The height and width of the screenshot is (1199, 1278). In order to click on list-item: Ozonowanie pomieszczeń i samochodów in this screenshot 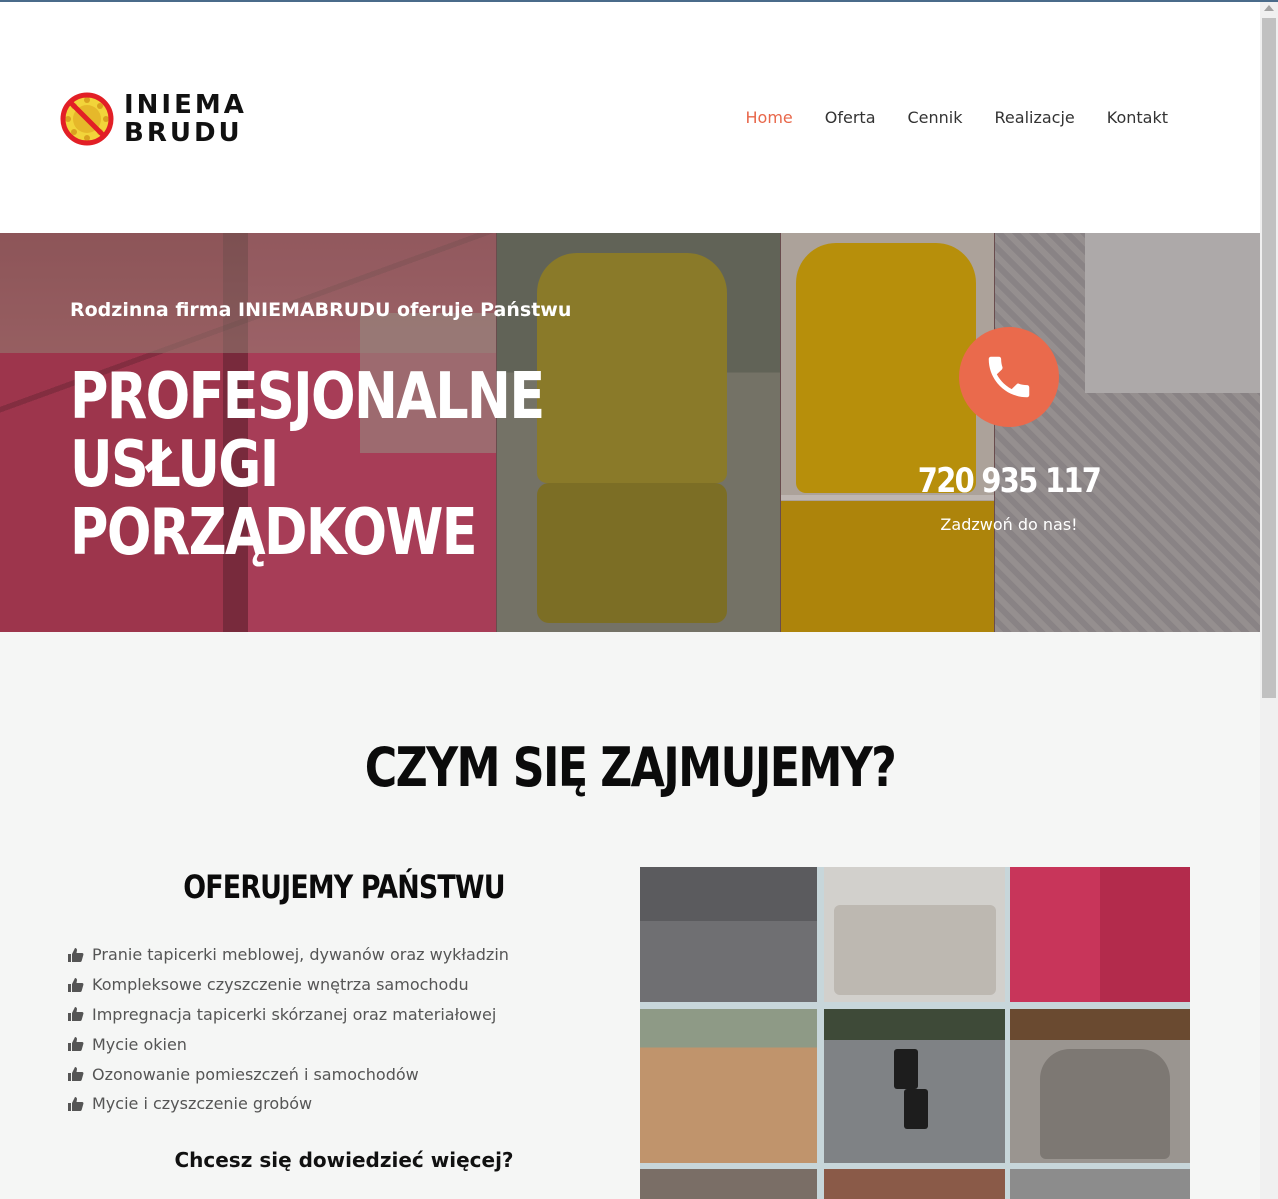, I will do `click(288, 1074)`.